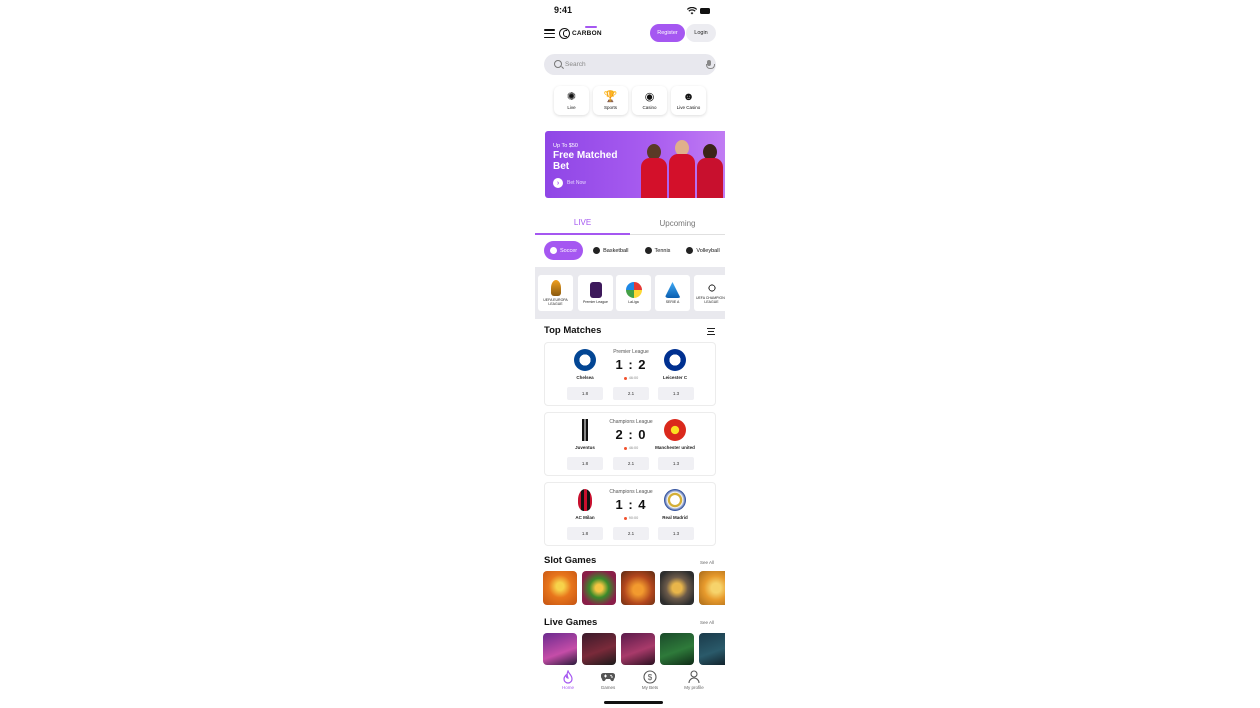  I want to click on category-live-casino: ☻ Live Casino, so click(688, 100).